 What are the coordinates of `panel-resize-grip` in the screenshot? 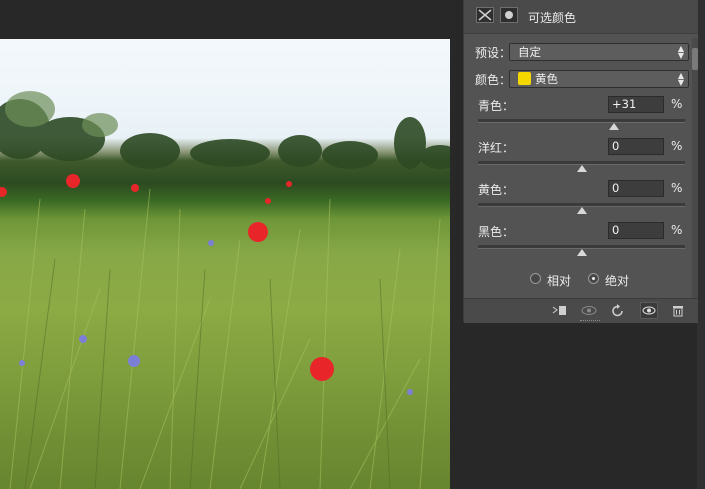 It's located at (590, 321).